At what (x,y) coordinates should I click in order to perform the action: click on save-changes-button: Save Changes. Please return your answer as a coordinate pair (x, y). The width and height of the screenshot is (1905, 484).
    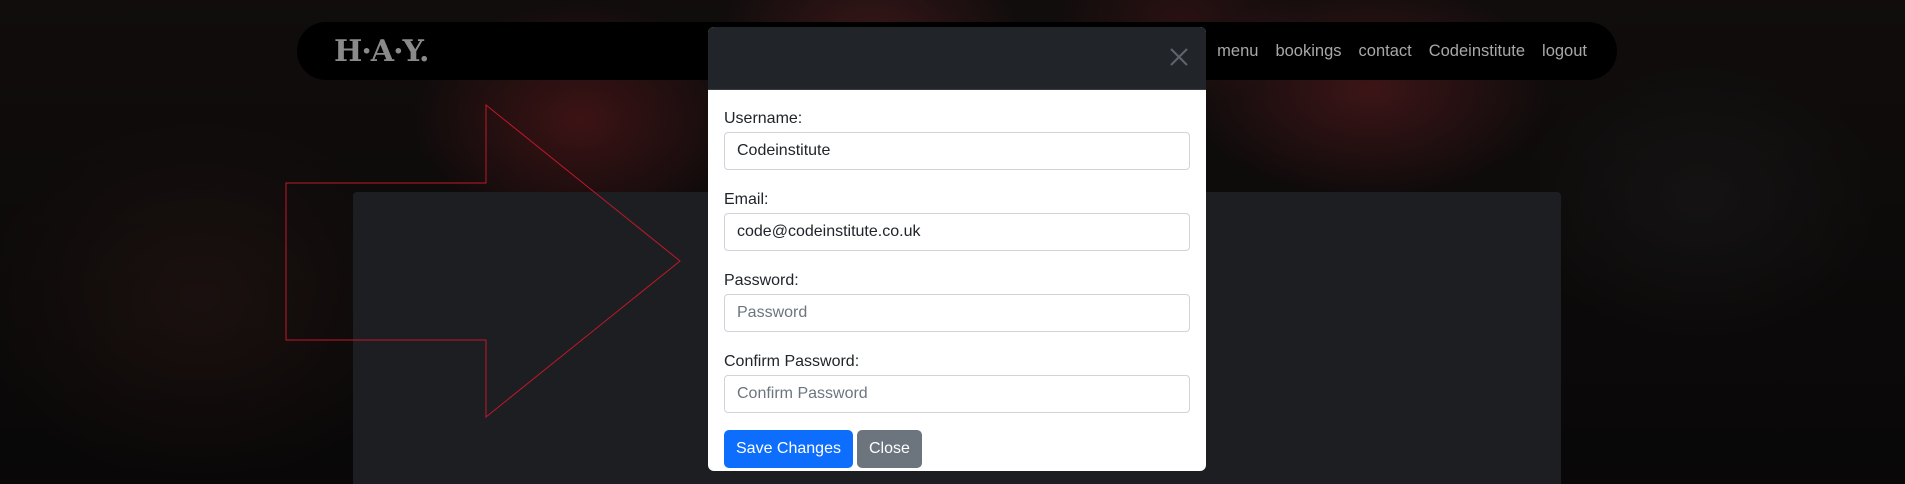
    Looking at the image, I should click on (788, 449).